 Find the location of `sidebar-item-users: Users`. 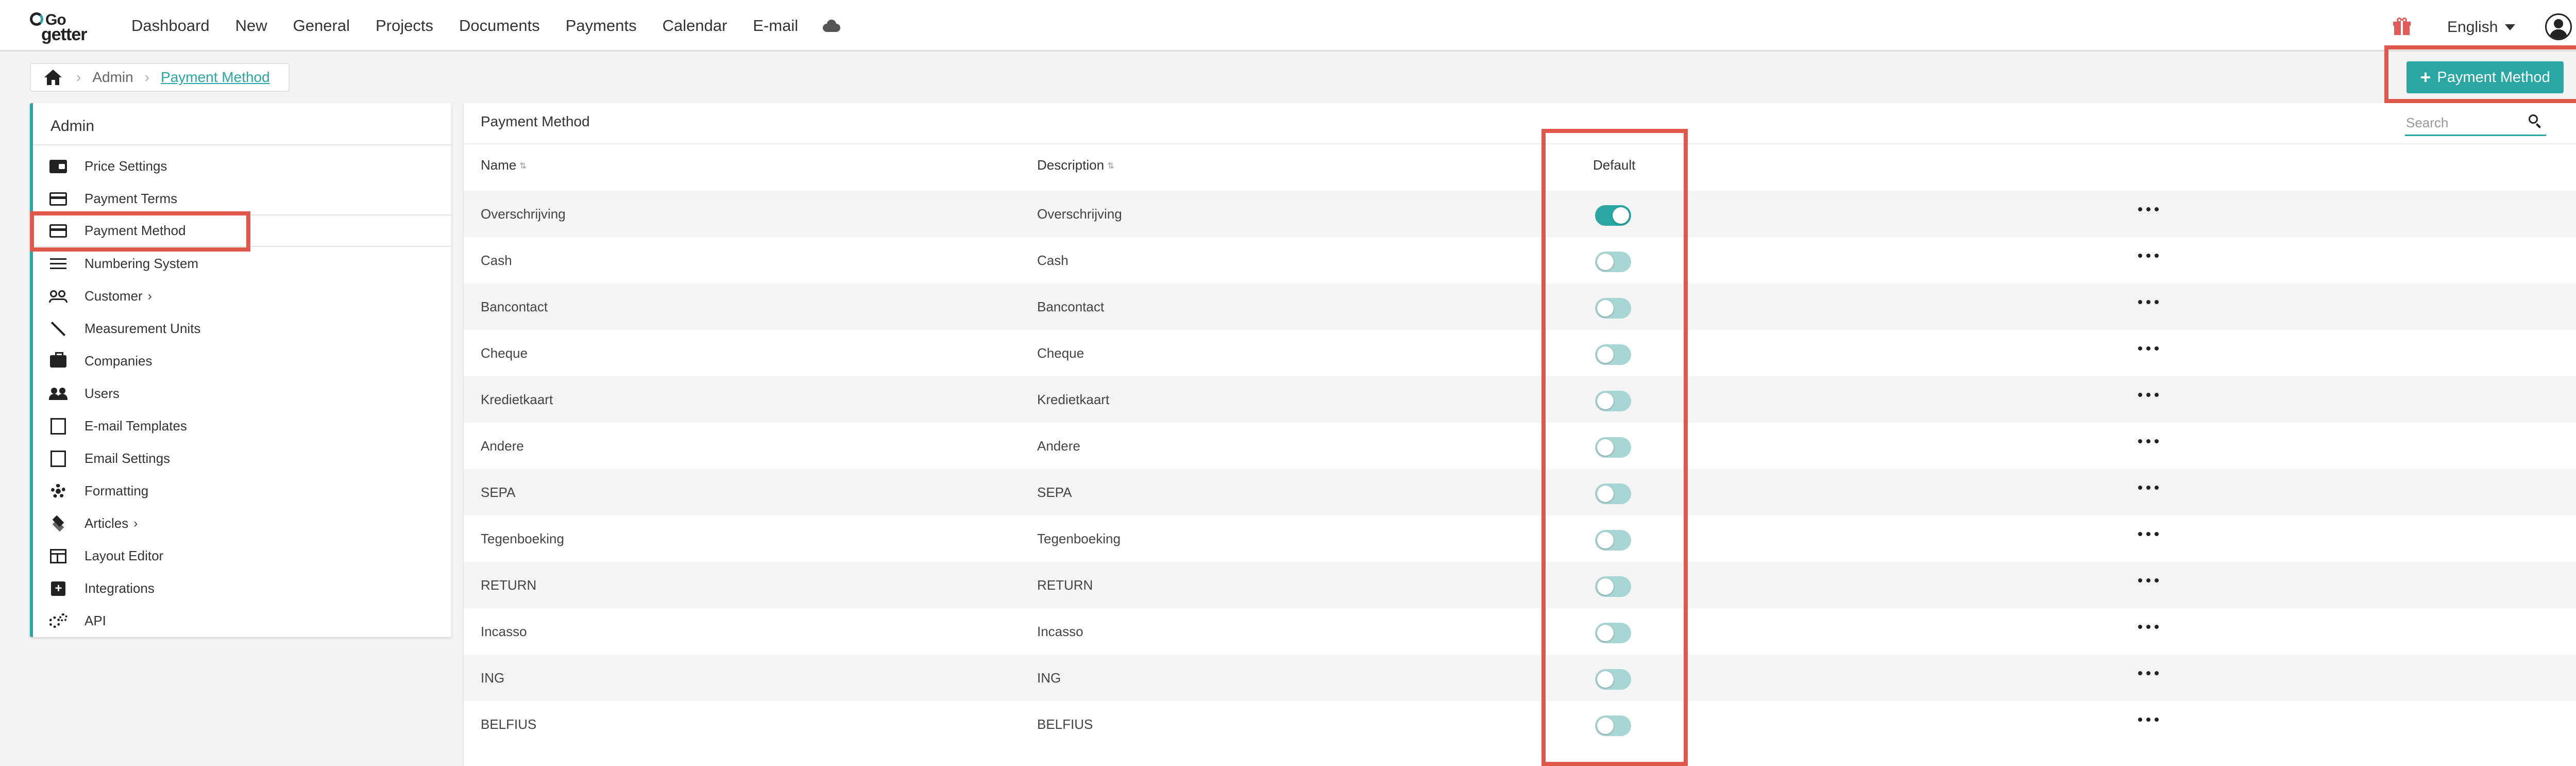

sidebar-item-users: Users is located at coordinates (242, 393).